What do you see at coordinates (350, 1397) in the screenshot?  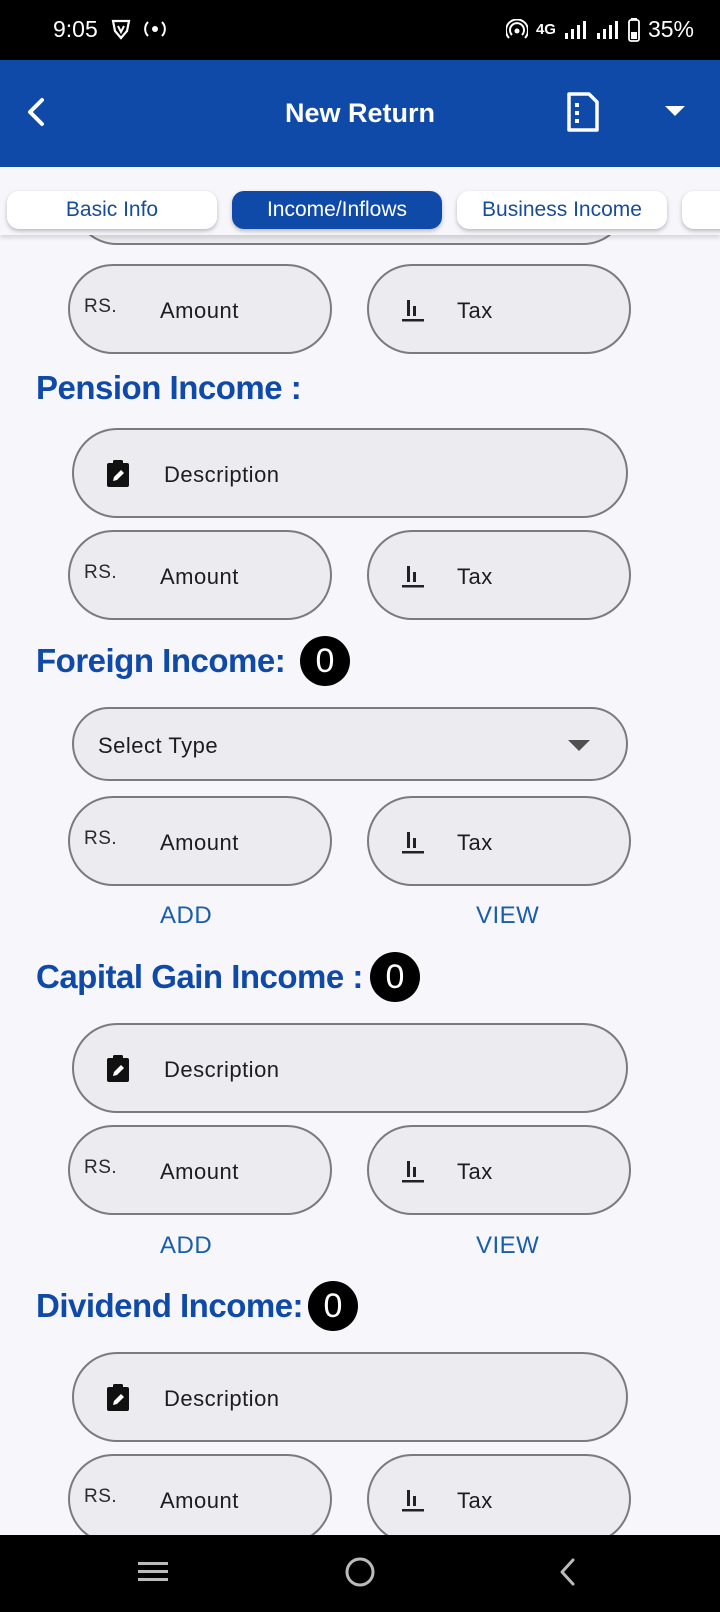 I see `dividend-description-field: Description` at bounding box center [350, 1397].